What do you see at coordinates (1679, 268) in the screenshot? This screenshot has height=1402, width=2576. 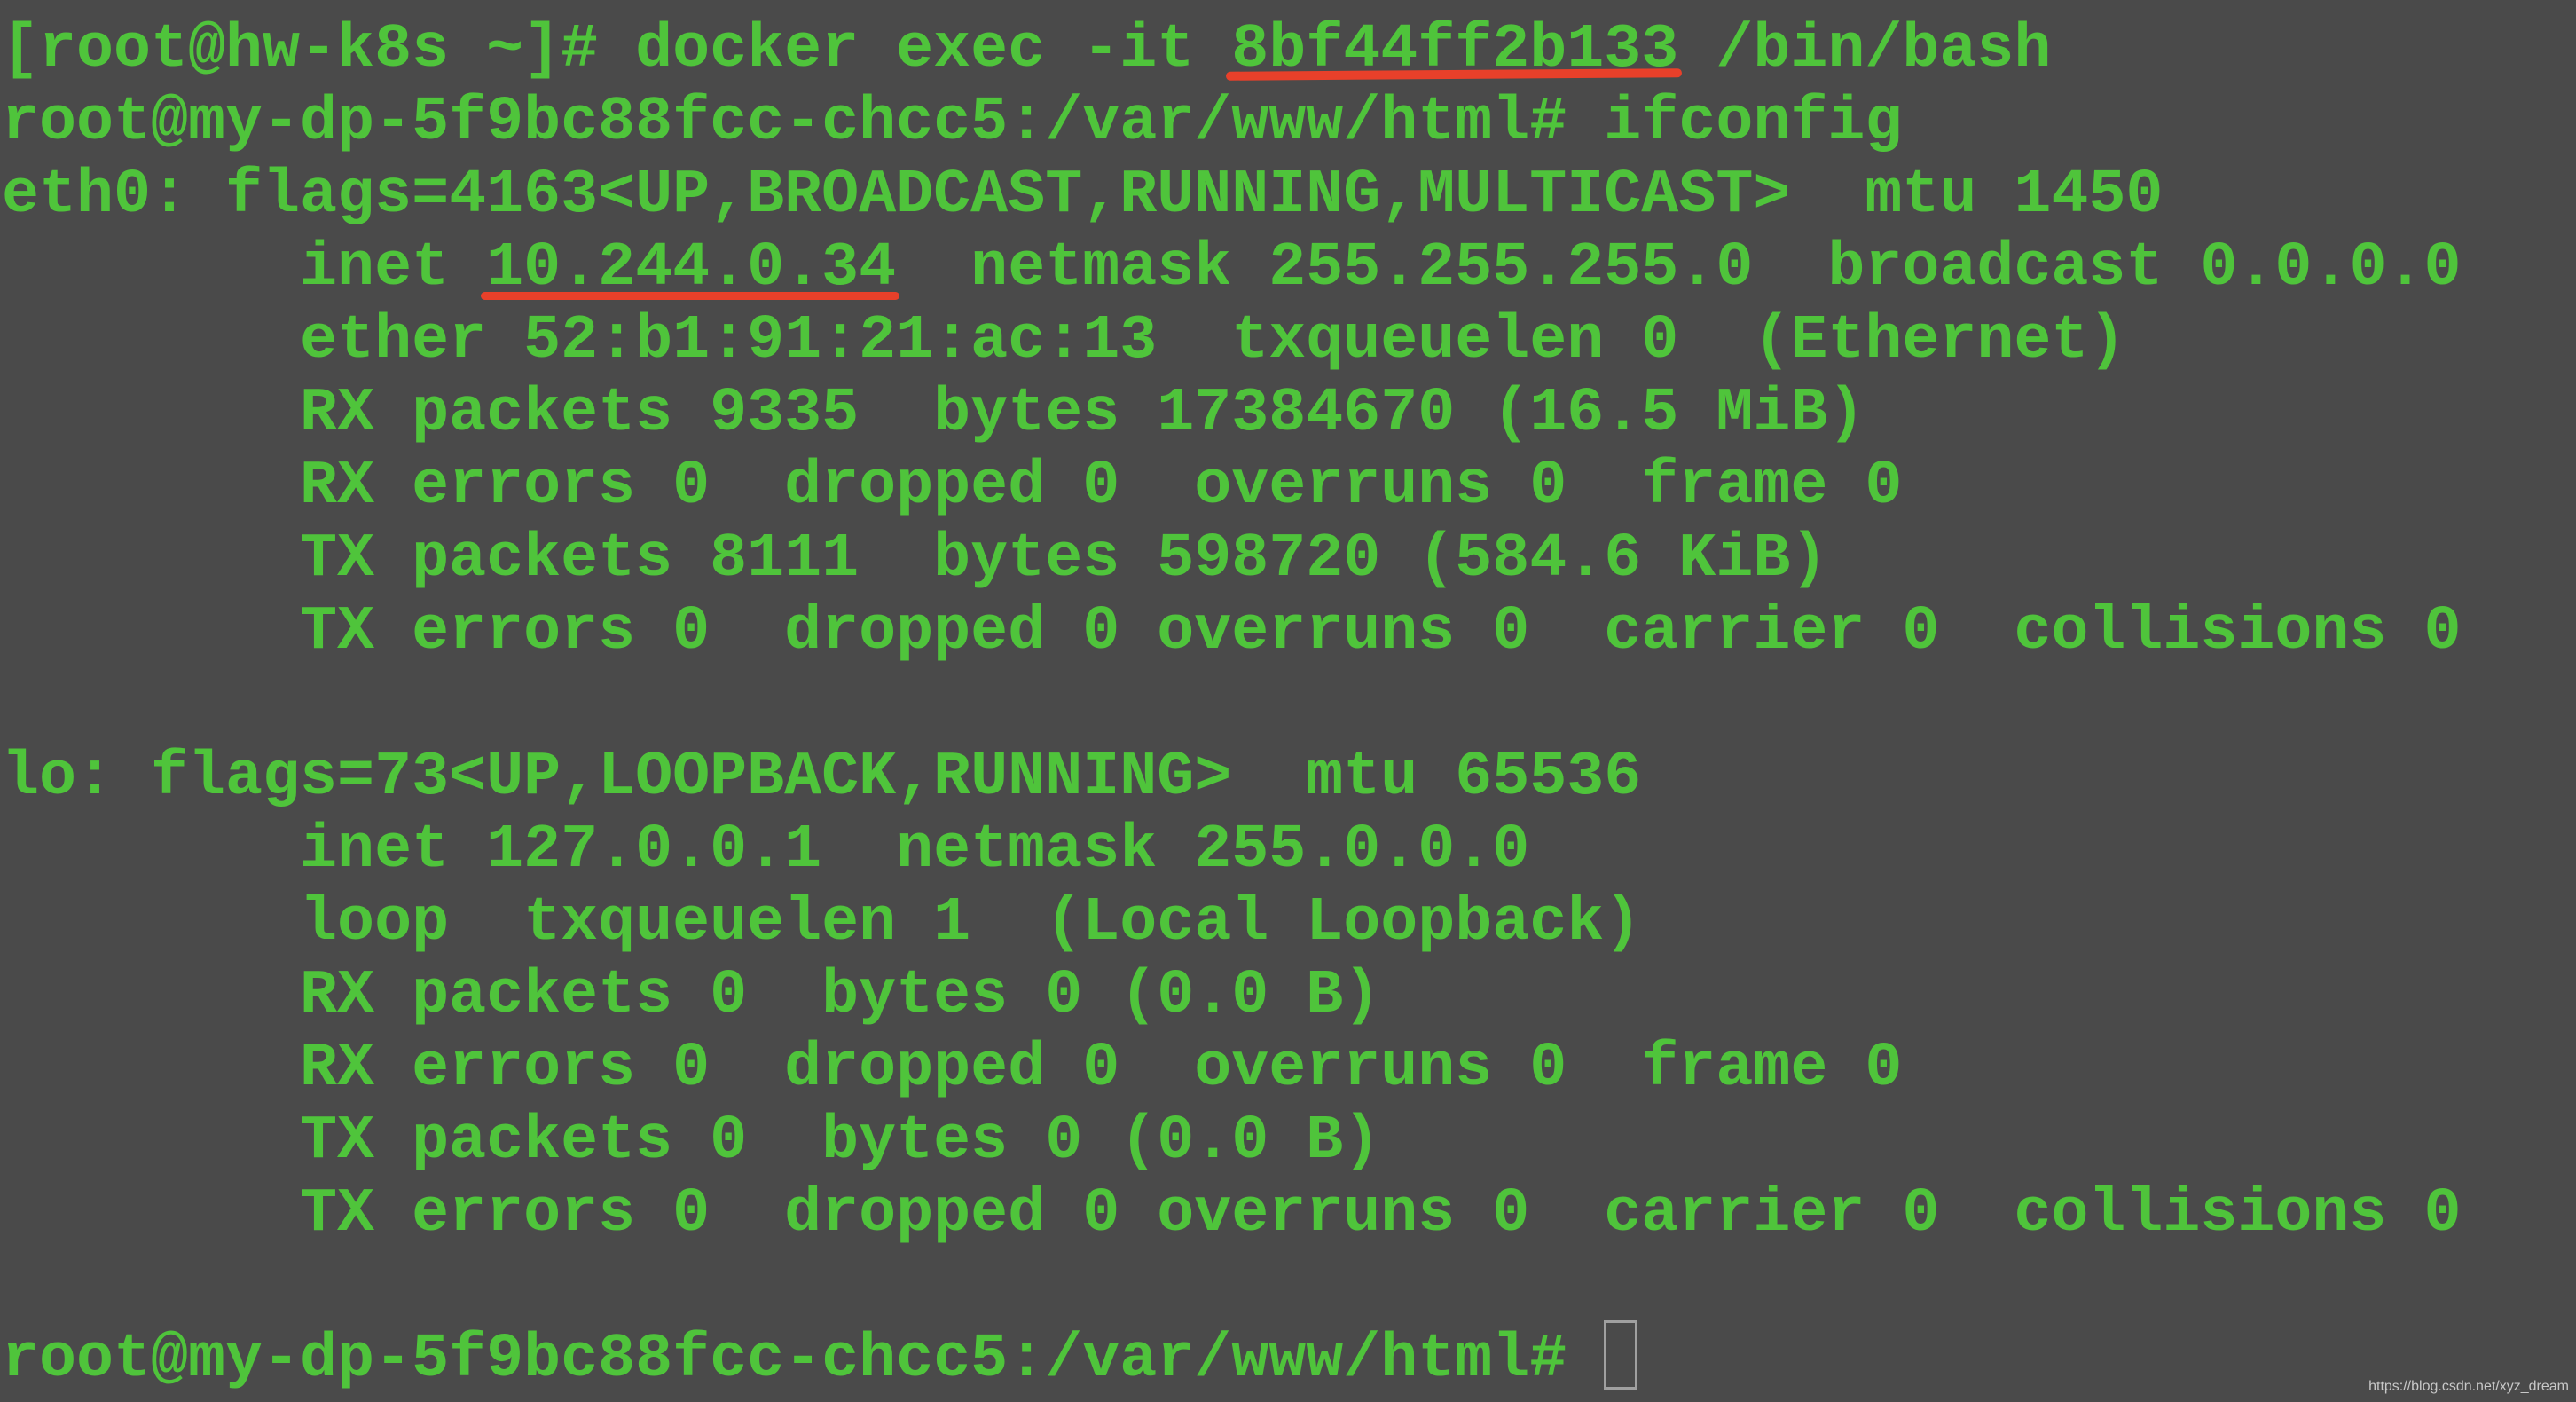 I see `output-text: netmask 255.255.255.0 broadcast 0.0.0.0` at bounding box center [1679, 268].